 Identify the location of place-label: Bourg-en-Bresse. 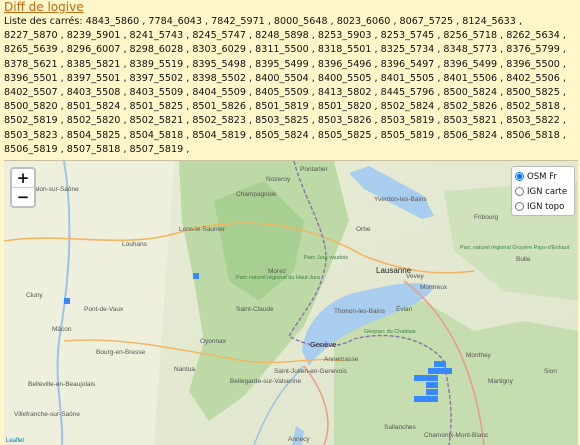
(121, 352).